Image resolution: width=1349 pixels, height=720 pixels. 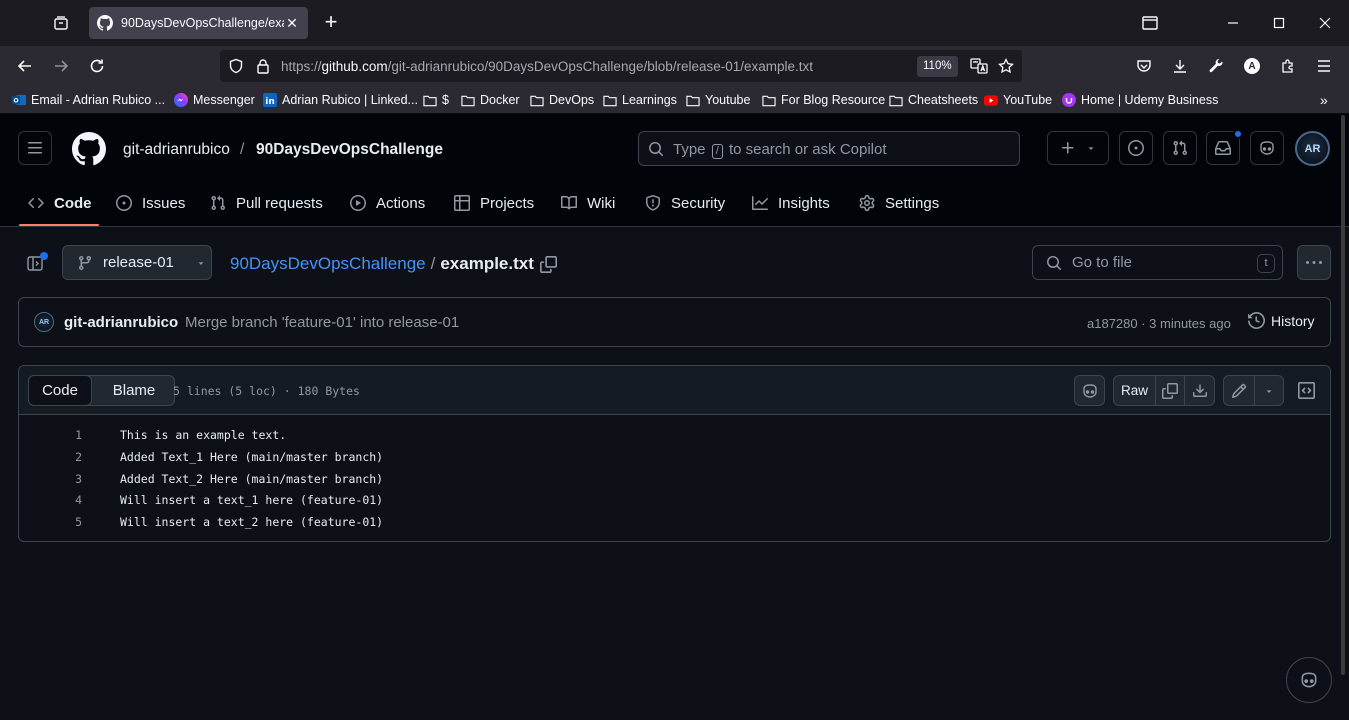 I want to click on tab-pull-requests: Pull requests, so click(x=266, y=203).